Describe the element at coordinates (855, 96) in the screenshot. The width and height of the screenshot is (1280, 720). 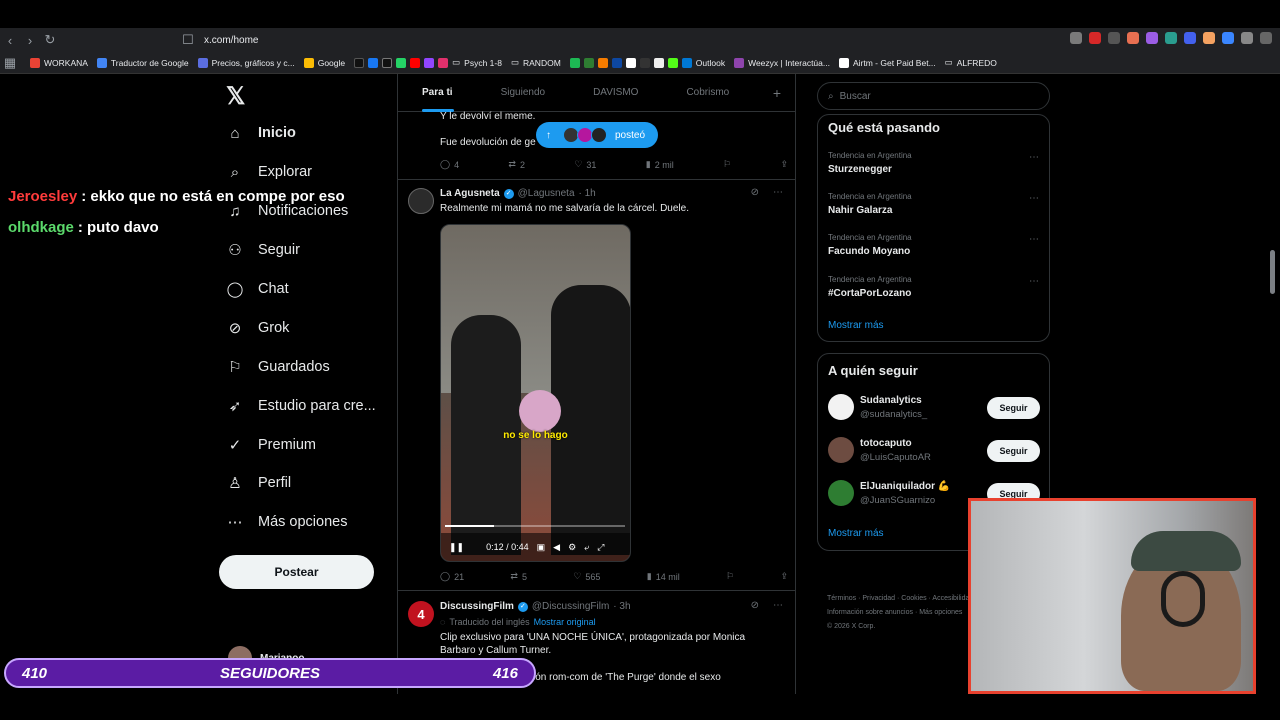
I see `search-input: Buscar` at that location.